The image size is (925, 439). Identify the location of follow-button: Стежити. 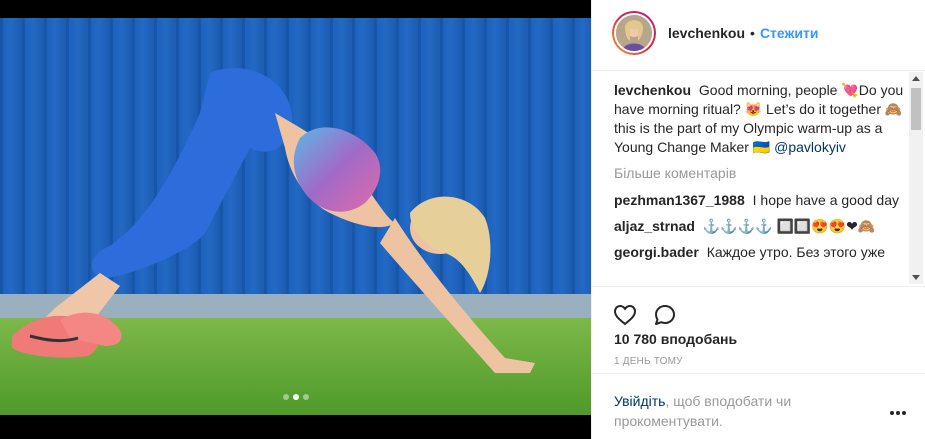
(789, 33).